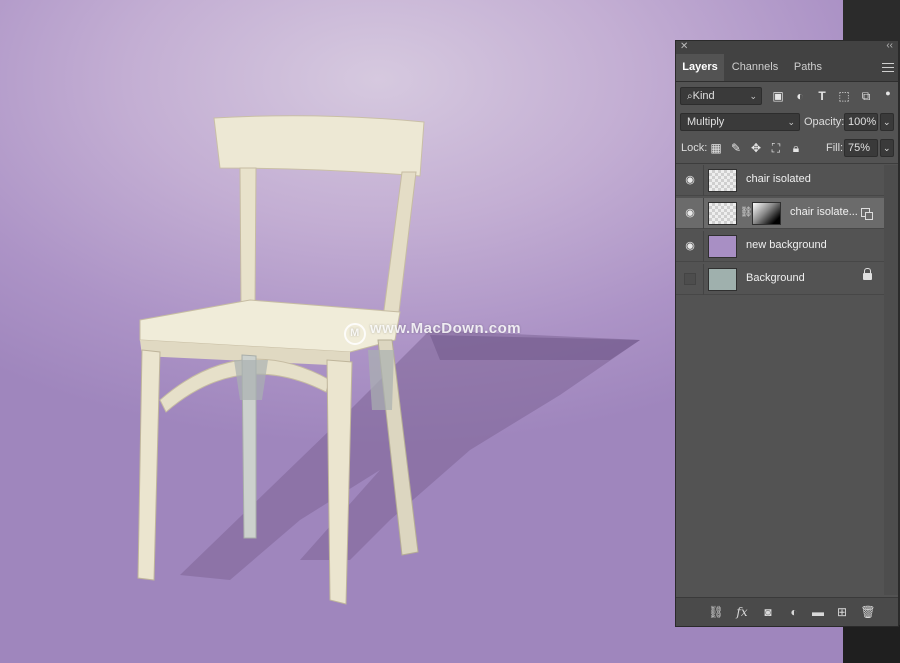 This screenshot has width=900, height=663. Describe the element at coordinates (796, 148) in the screenshot. I see `lock-all-icon: 🔒︎` at that location.